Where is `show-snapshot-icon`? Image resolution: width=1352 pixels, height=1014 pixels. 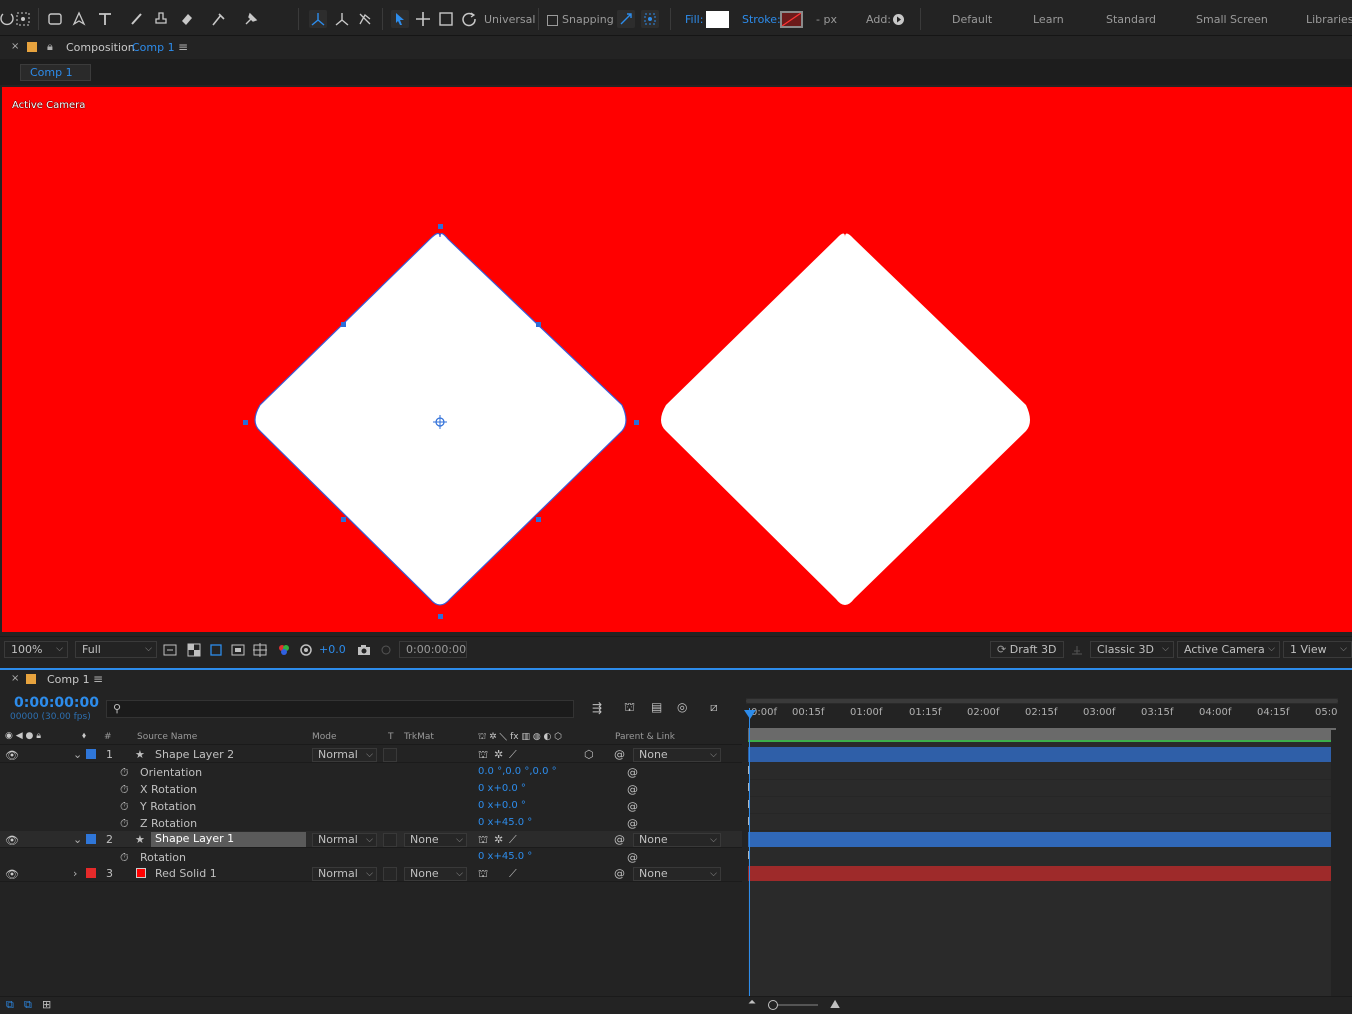 show-snapshot-icon is located at coordinates (386, 650).